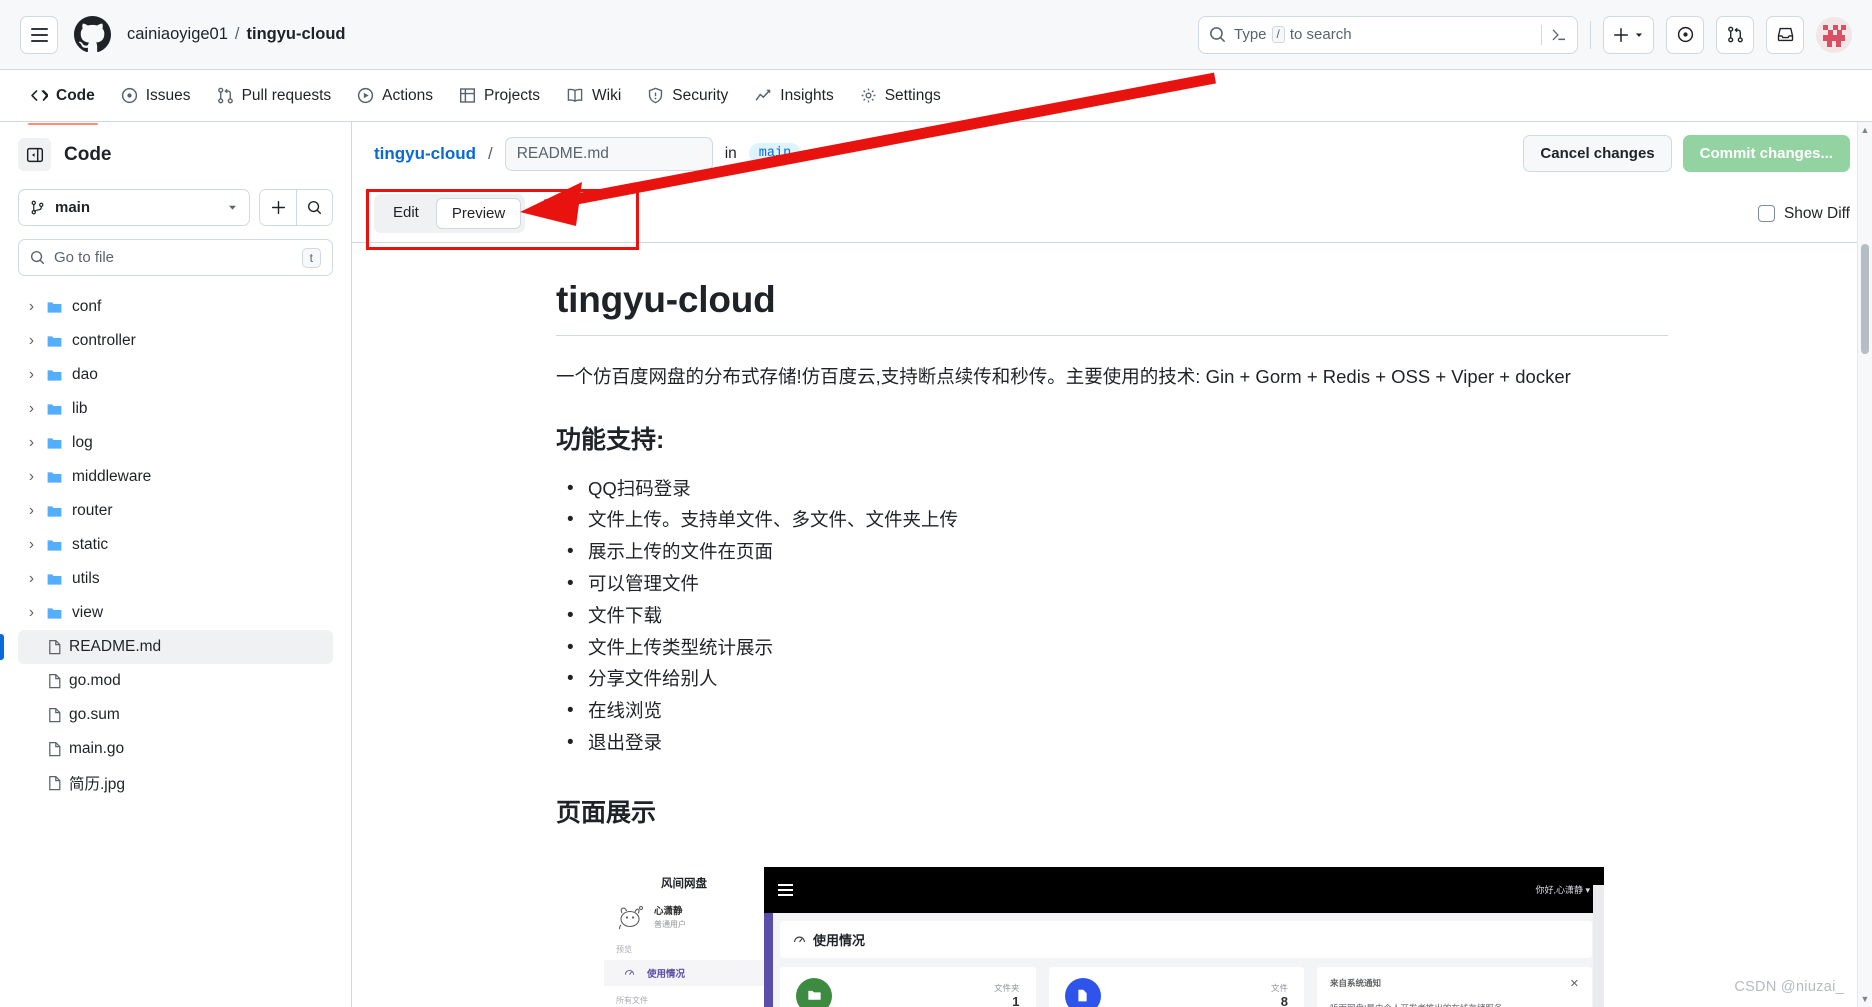 This screenshot has height=1007, width=1872. I want to click on tree-folder-utils: › utils, so click(175, 579).